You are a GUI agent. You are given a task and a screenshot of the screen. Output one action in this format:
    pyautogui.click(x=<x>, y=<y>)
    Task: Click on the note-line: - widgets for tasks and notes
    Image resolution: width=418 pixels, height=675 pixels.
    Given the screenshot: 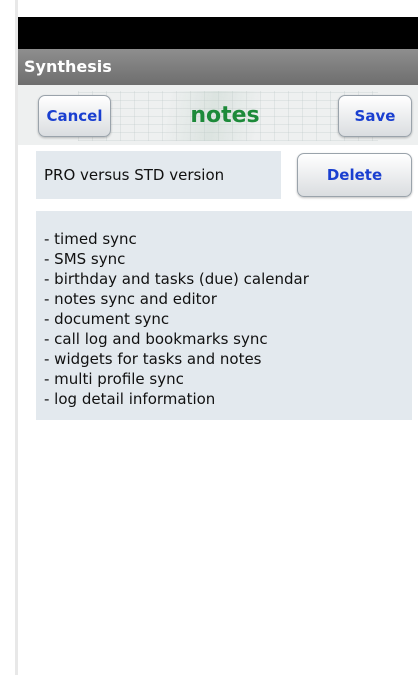 What is the action you would take?
    pyautogui.click(x=153, y=359)
    